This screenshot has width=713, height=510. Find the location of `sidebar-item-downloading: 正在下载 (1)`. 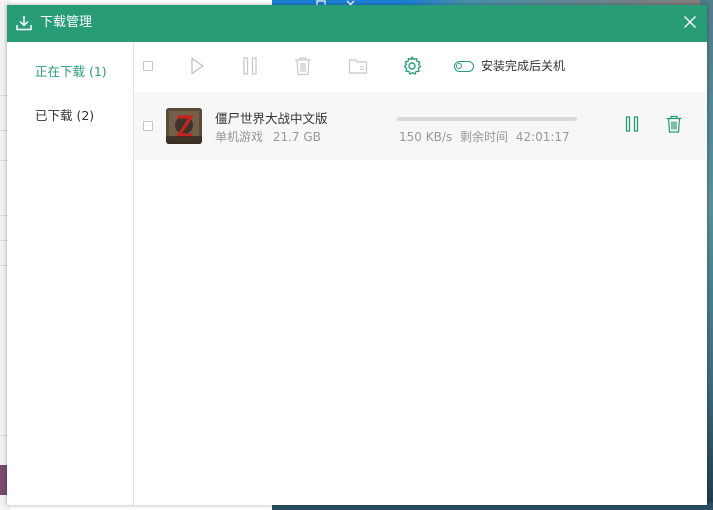

sidebar-item-downloading: 正在下载 (1) is located at coordinates (70, 72).